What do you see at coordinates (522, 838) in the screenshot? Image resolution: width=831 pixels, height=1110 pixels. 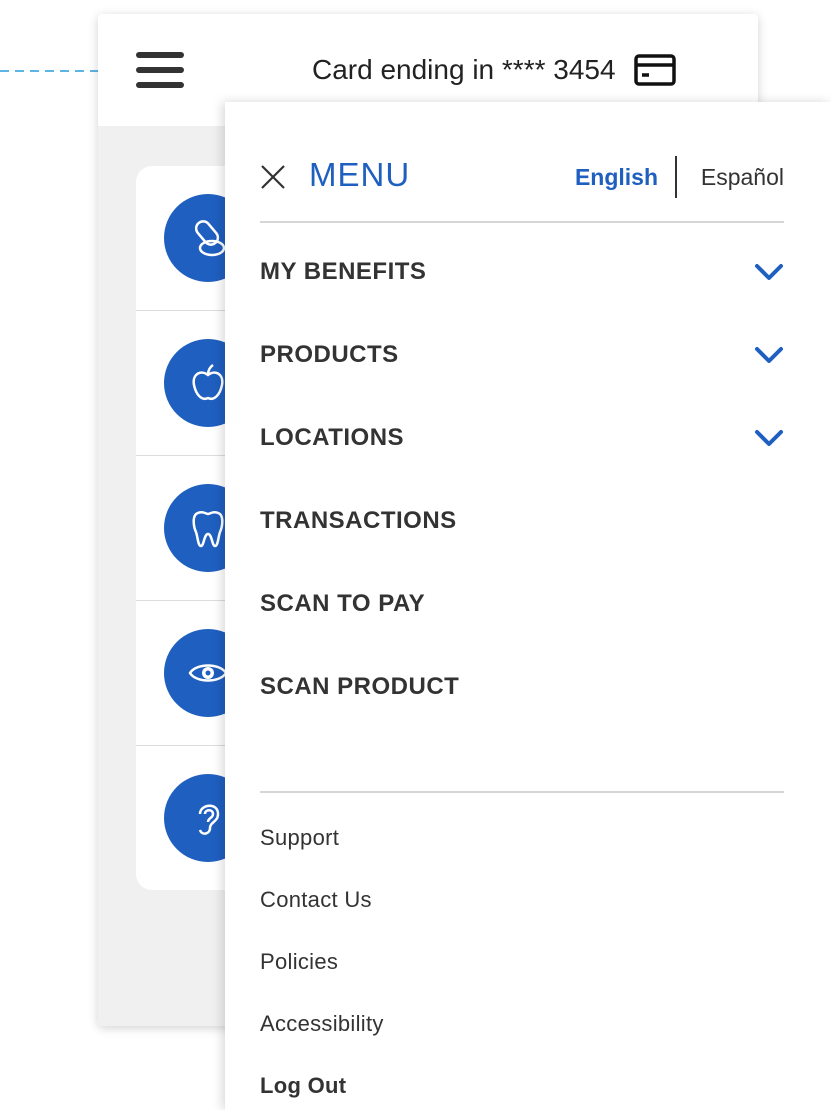 I see `support-link: Support` at bounding box center [522, 838].